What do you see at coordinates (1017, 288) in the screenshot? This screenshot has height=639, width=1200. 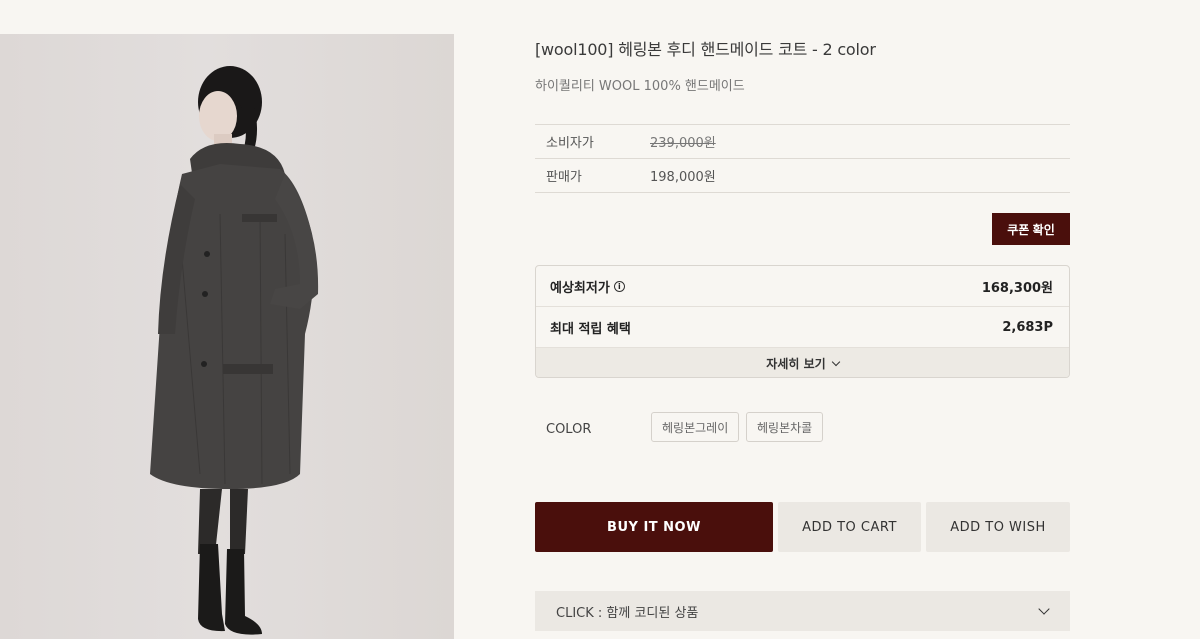 I see `expected-price-value: 168,300원` at bounding box center [1017, 288].